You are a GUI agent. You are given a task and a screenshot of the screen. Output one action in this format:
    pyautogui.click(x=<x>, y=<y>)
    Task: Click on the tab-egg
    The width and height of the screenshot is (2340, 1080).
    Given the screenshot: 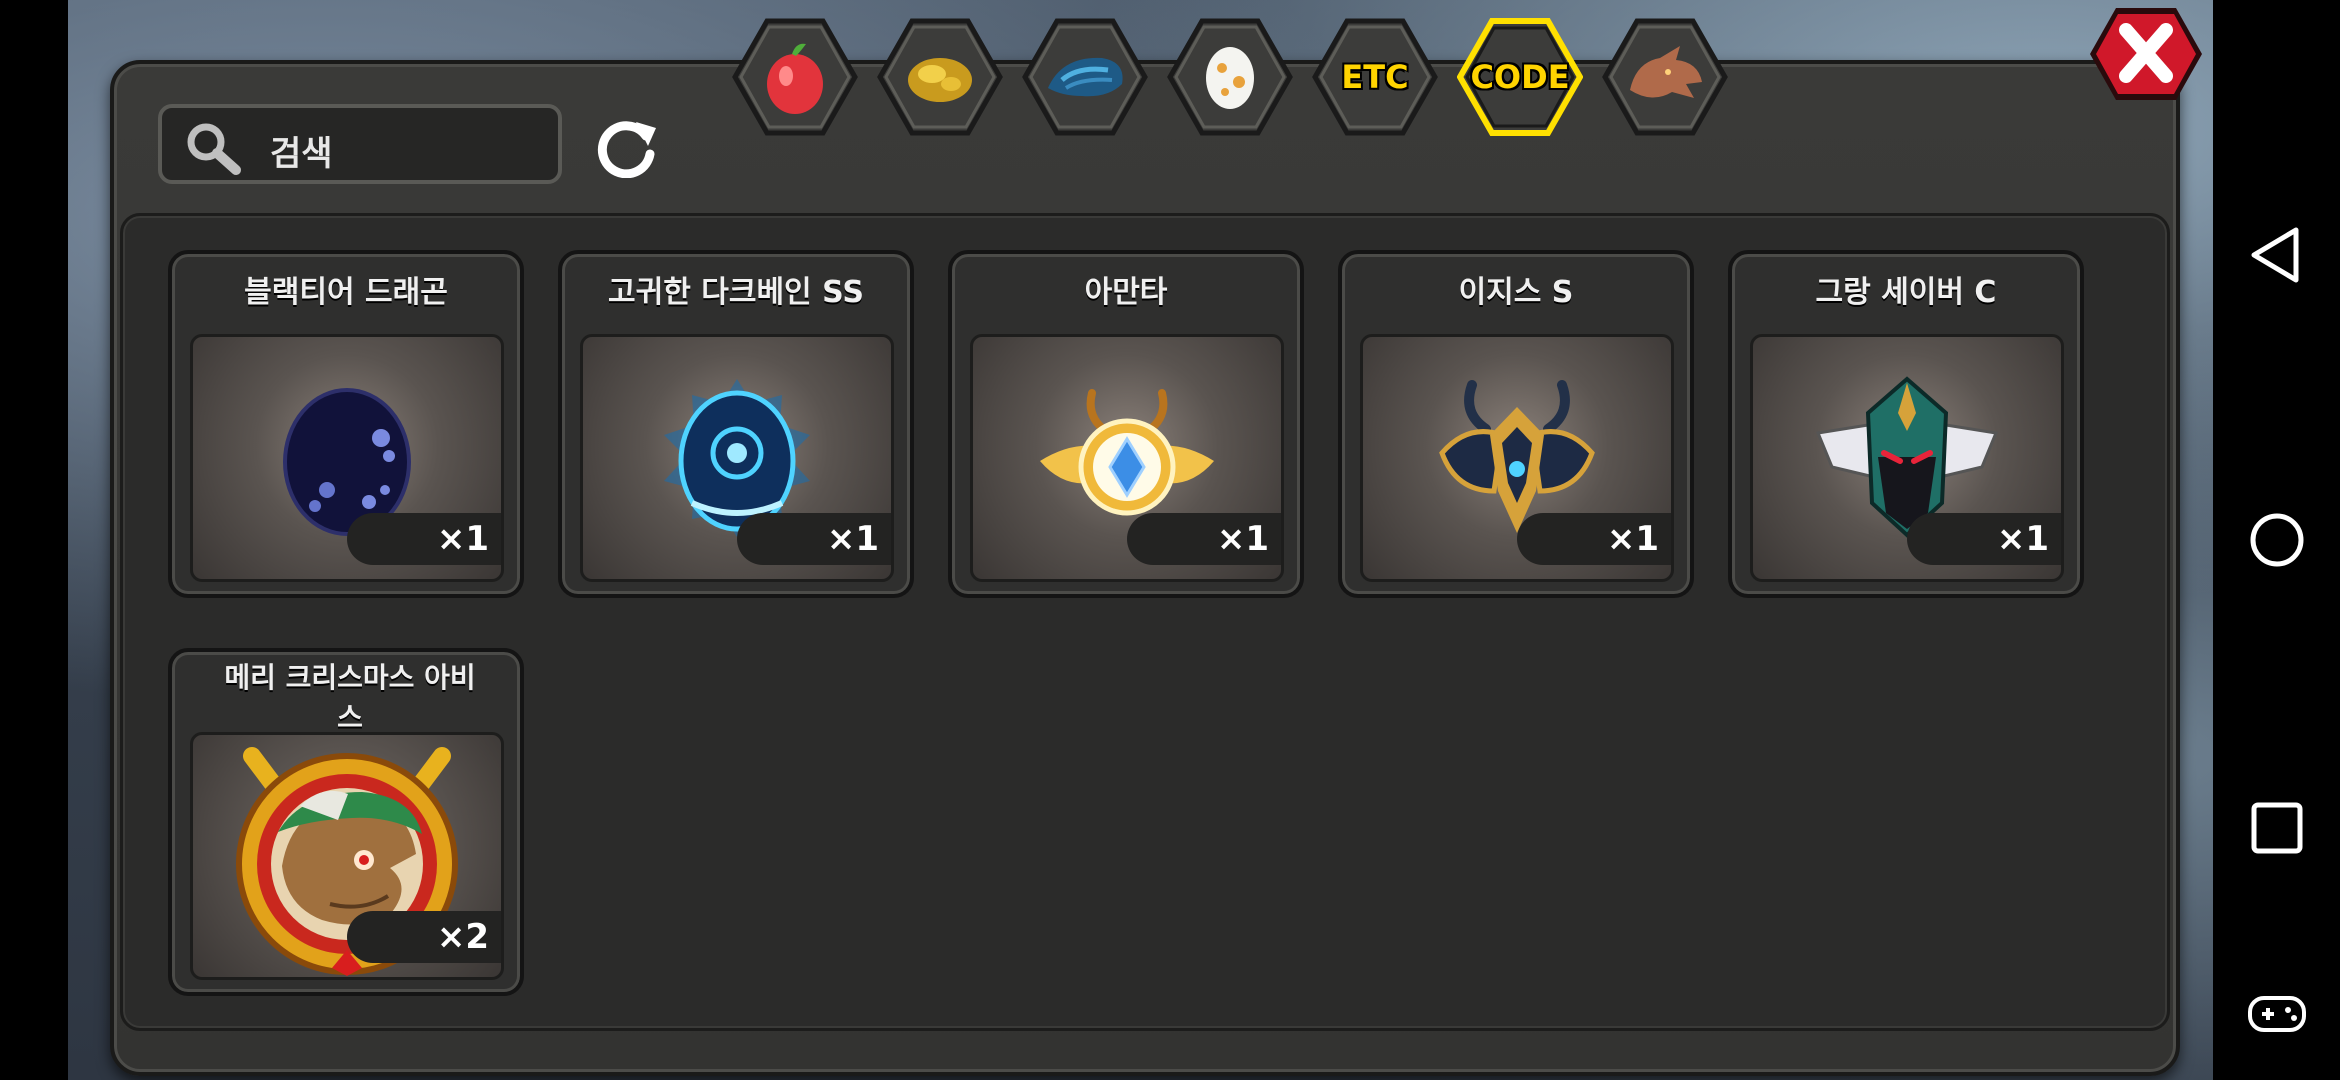 What is the action you would take?
    pyautogui.click(x=1230, y=77)
    